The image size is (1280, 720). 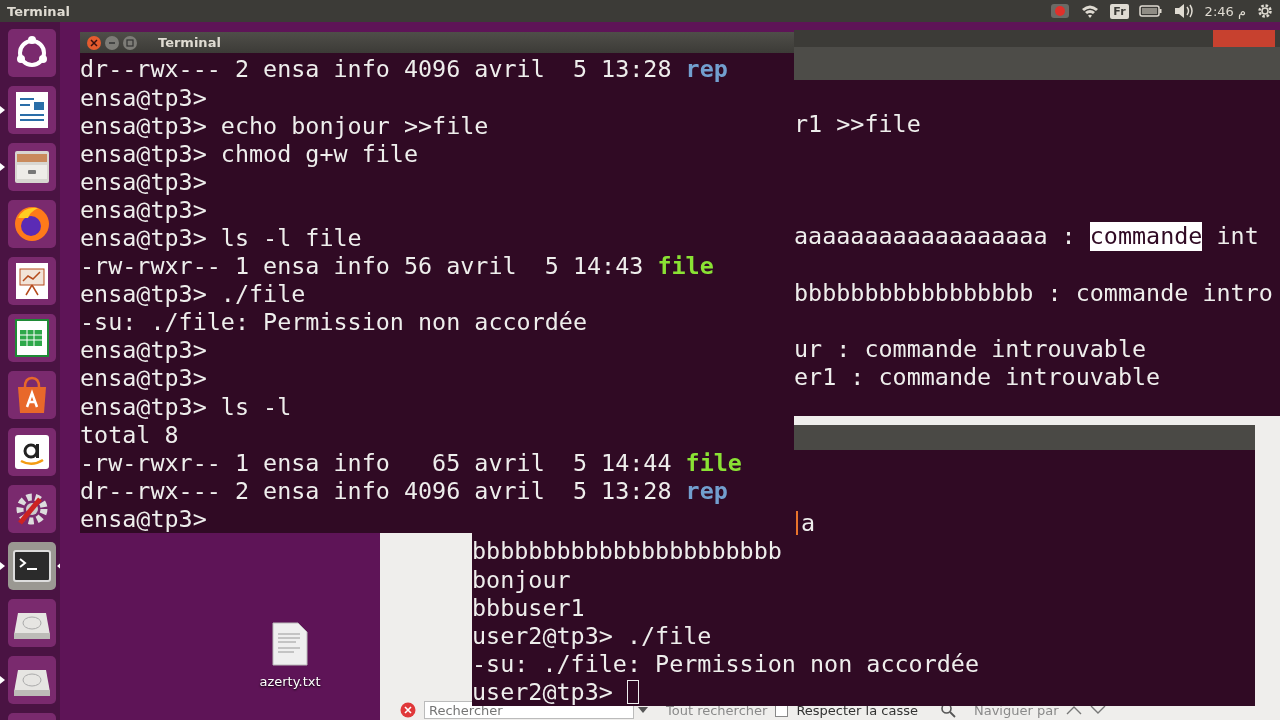 I want to click on terminal-text: user2@tp3> ./file, so click(x=592, y=635).